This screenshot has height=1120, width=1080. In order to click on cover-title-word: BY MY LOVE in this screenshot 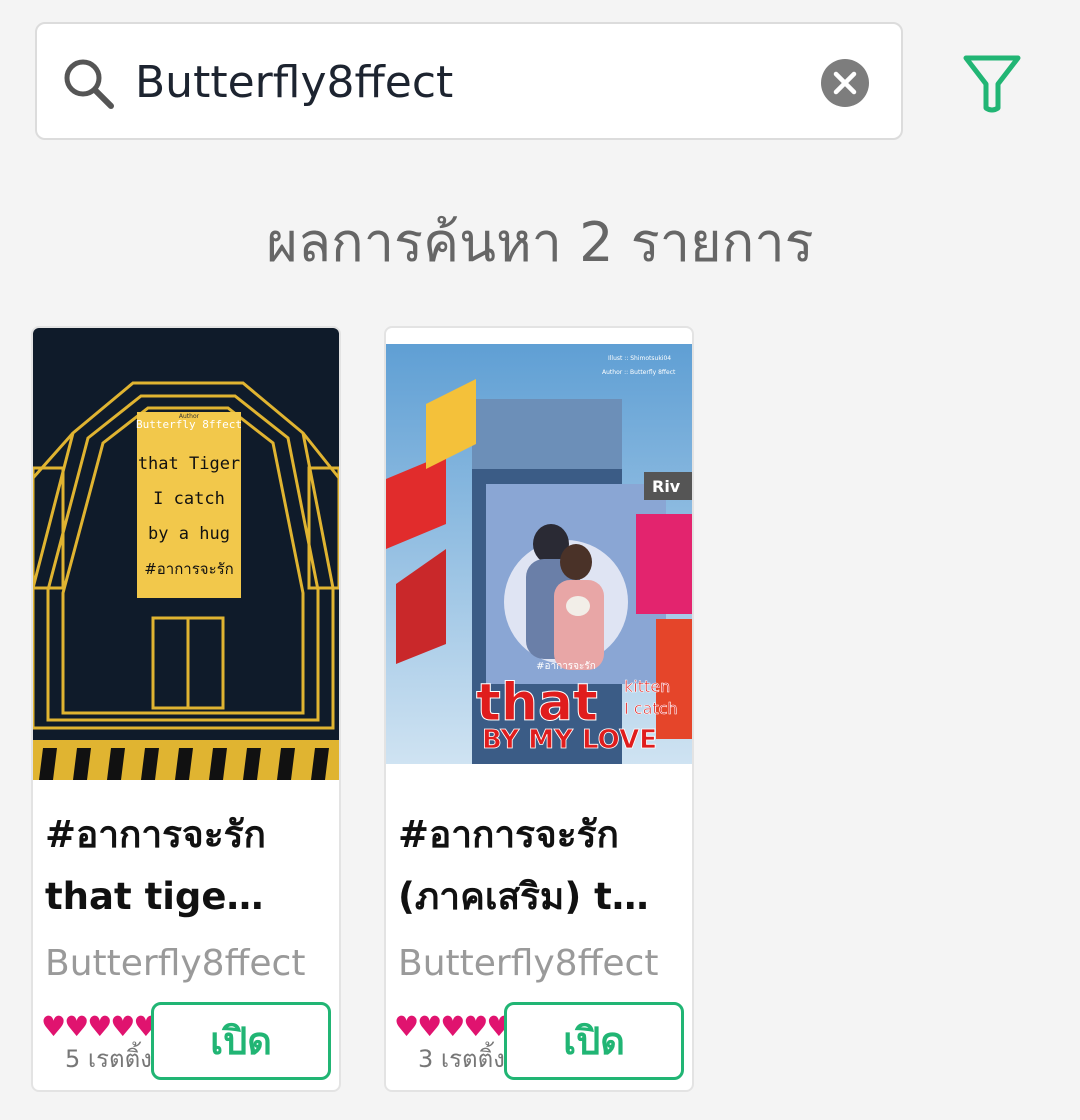, I will do `click(569, 740)`.